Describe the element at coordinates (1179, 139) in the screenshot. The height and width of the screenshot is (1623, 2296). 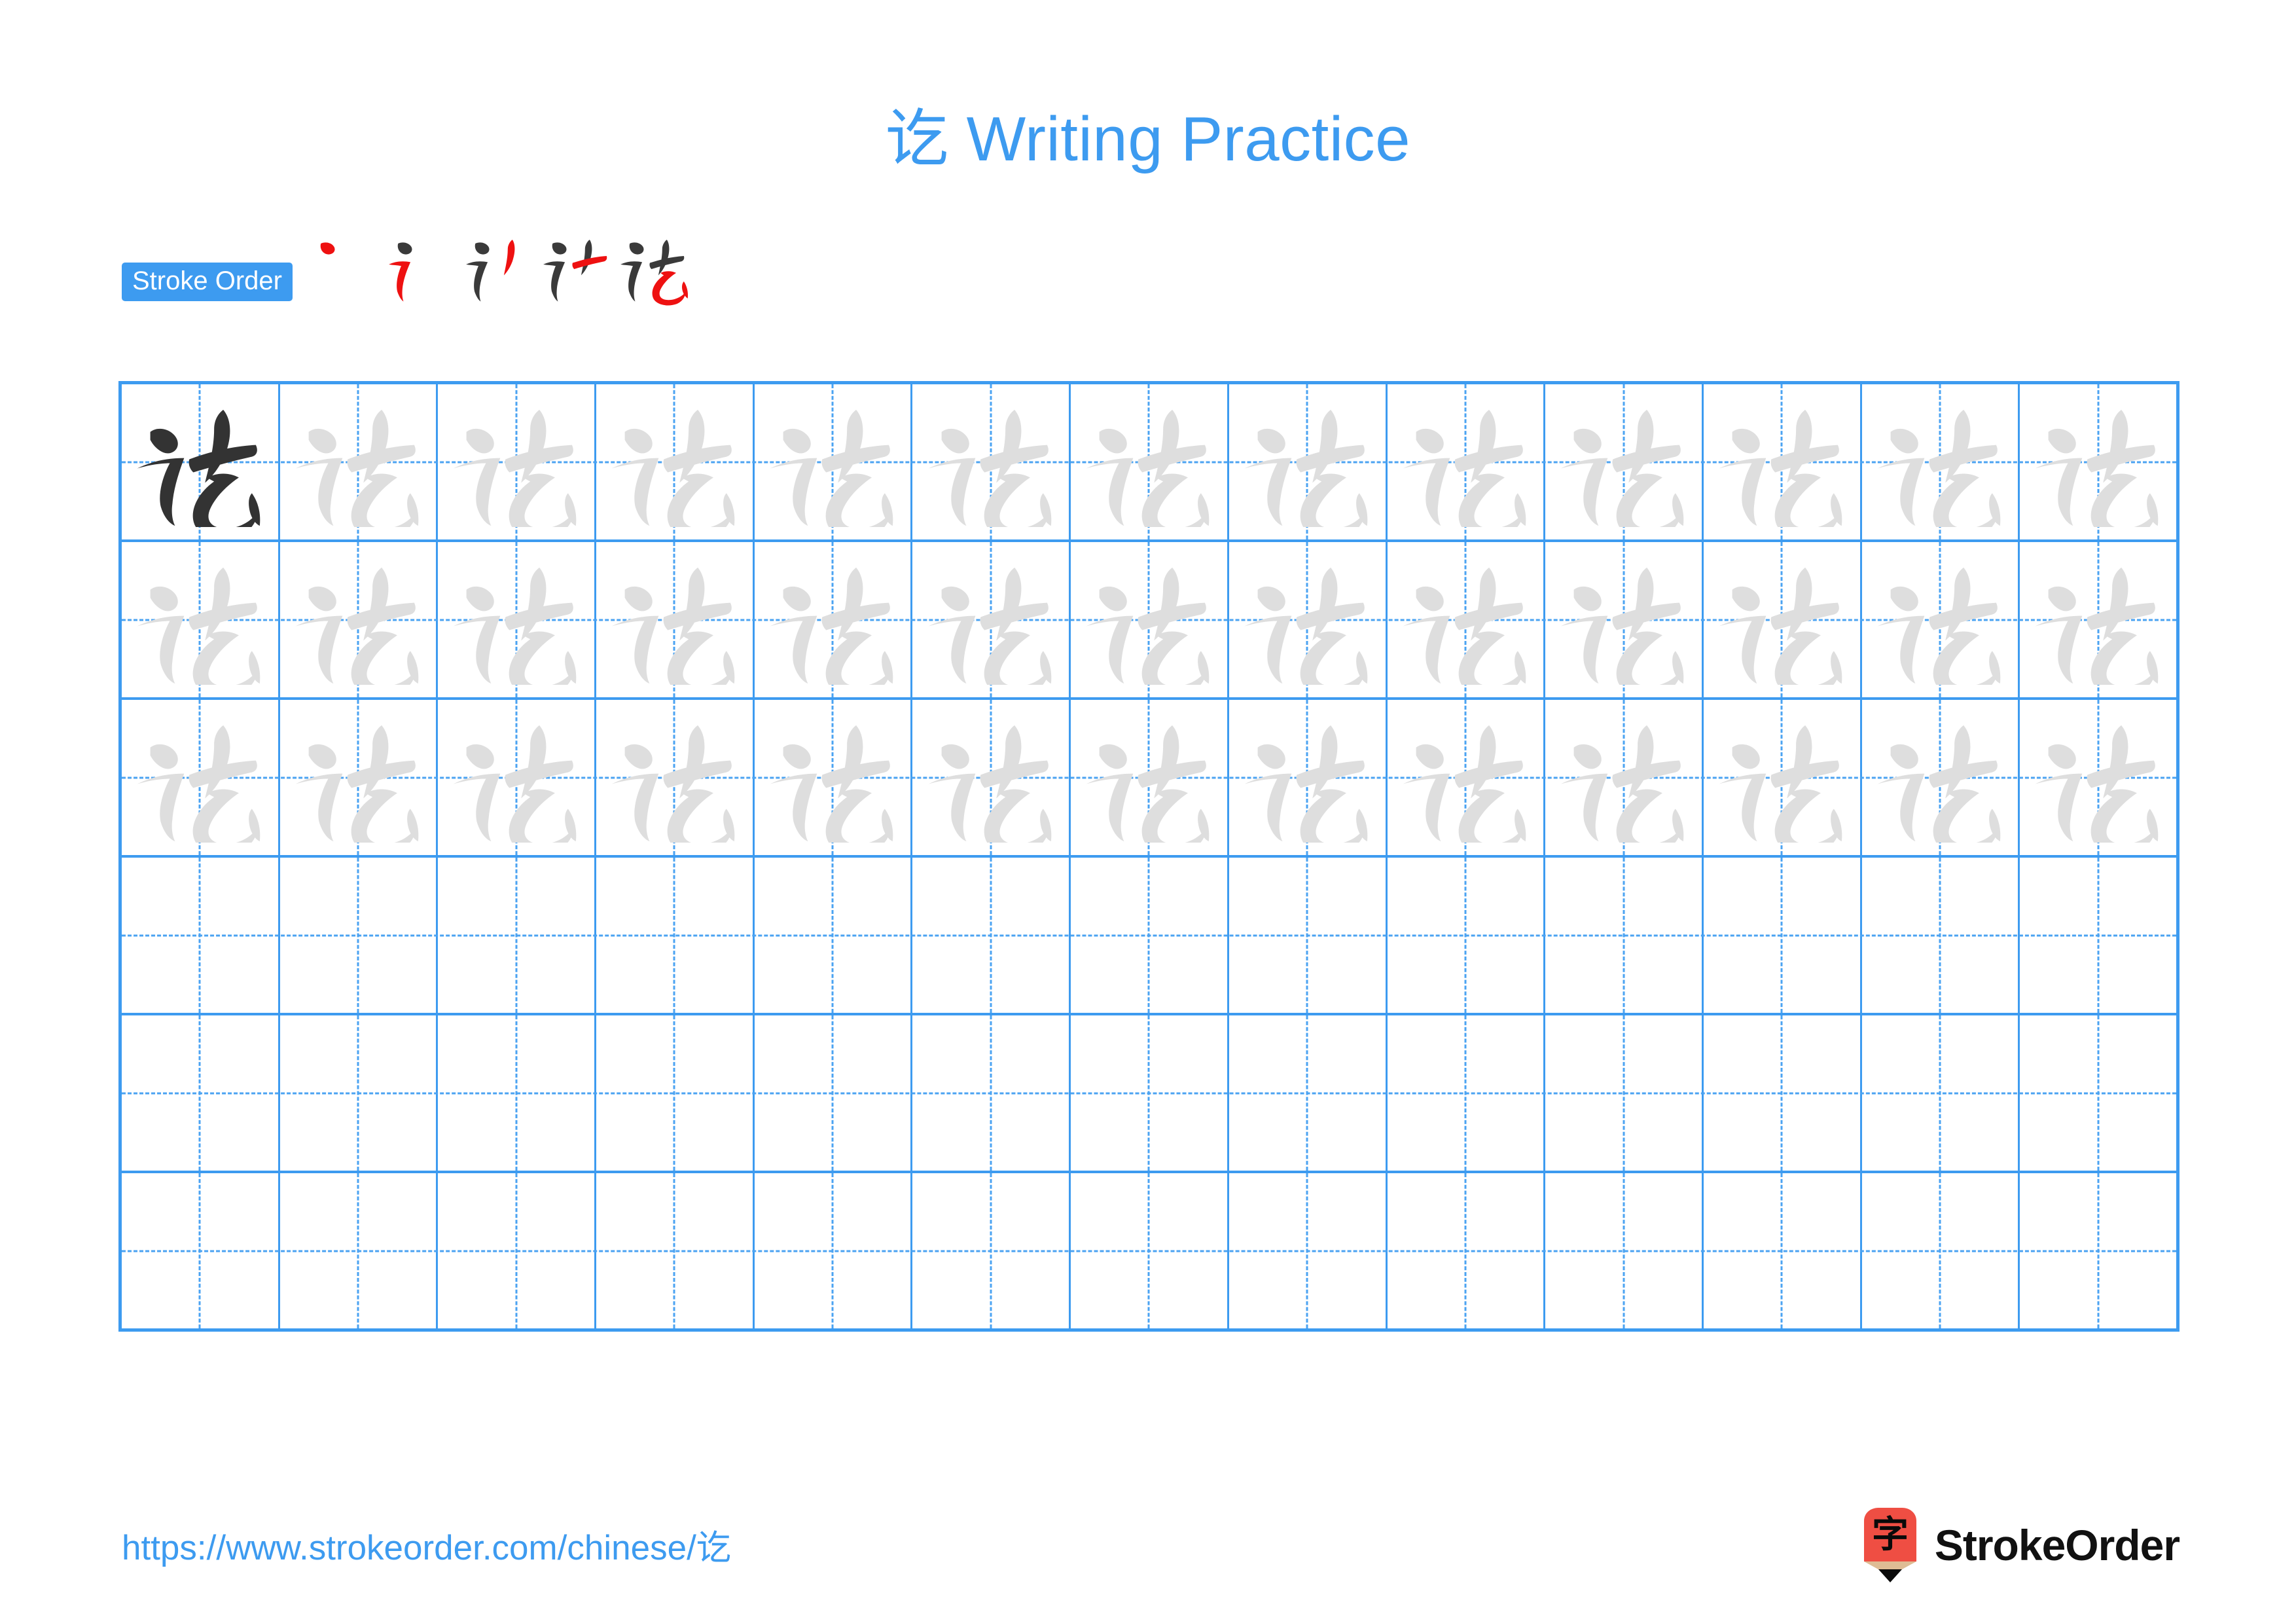
I see `page-title-suffix: Writing Practice` at that location.